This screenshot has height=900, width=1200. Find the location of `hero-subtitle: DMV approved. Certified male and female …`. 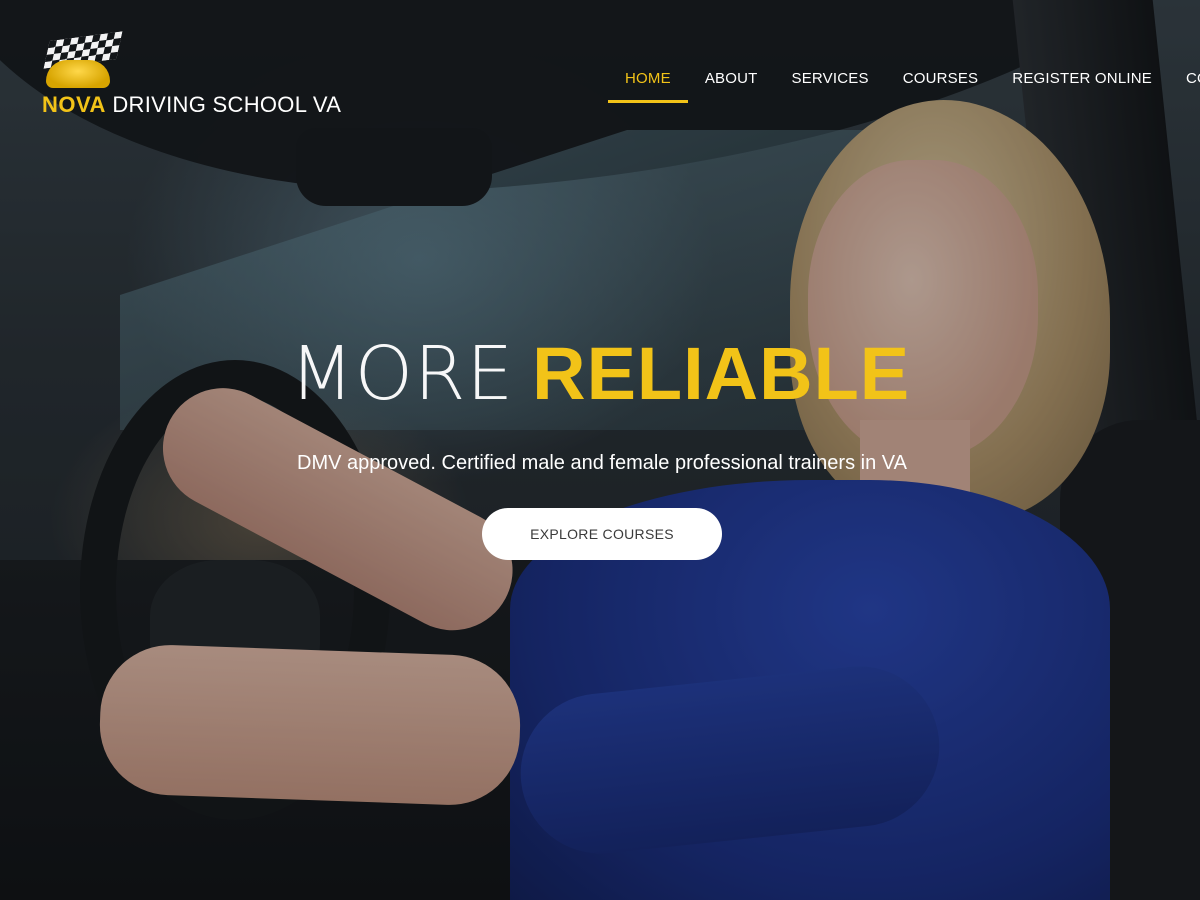

hero-subtitle: DMV approved. Certified male and female … is located at coordinates (602, 463).